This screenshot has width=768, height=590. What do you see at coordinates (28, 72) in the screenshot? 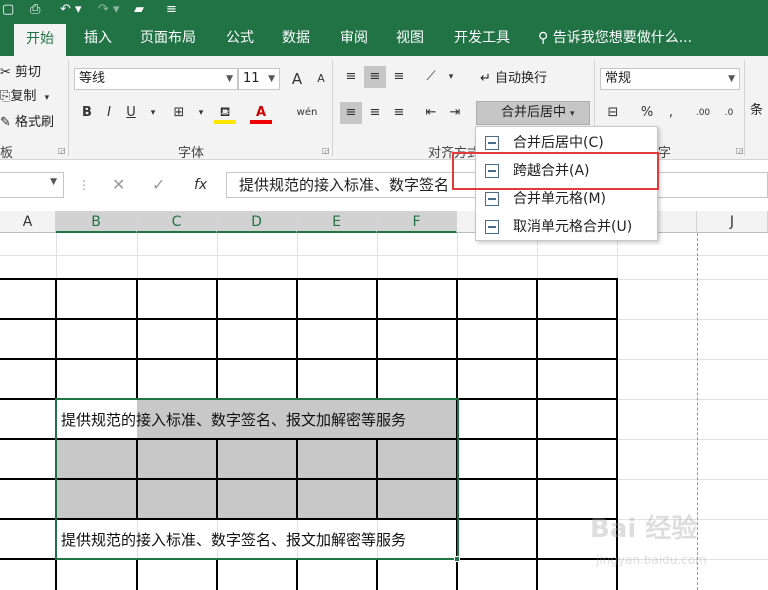
I see `cut-label: 剪切` at bounding box center [28, 72].